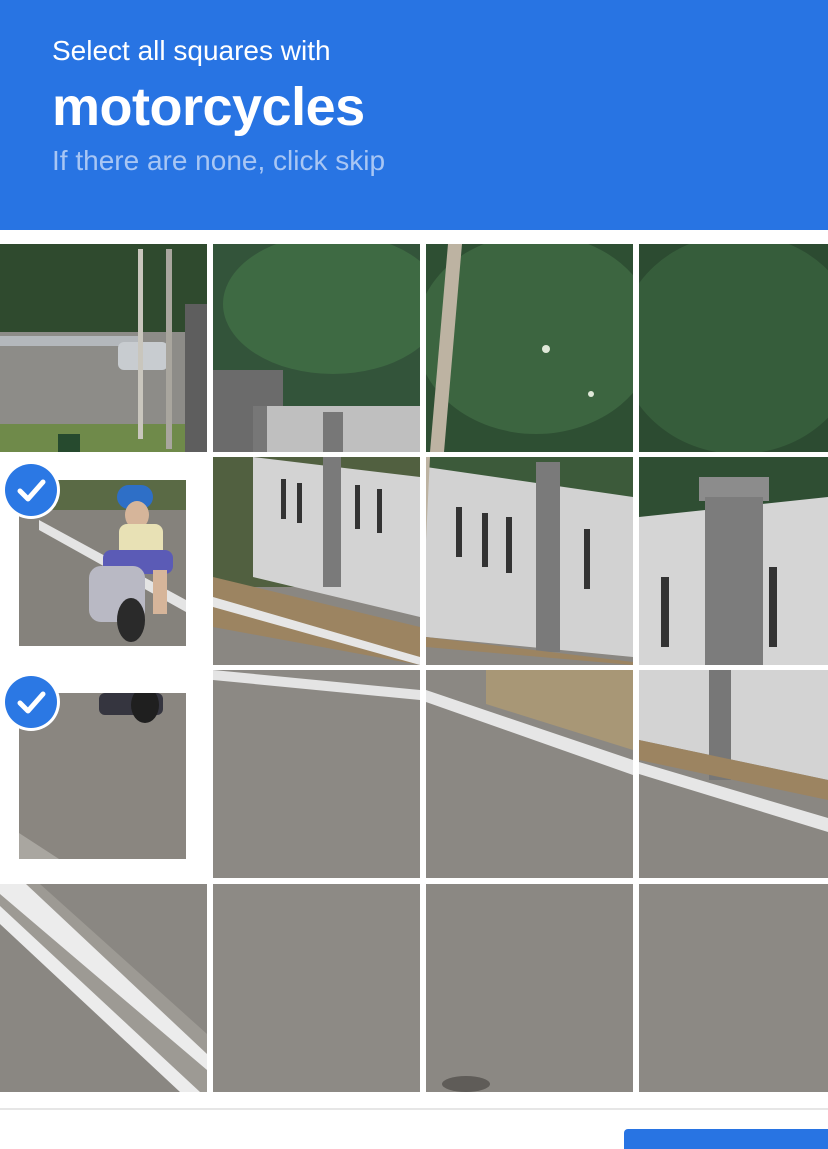 Image resolution: width=828 pixels, height=1149 pixels. What do you see at coordinates (219, 160) in the screenshot?
I see `hint-text: If there are none, click skip` at bounding box center [219, 160].